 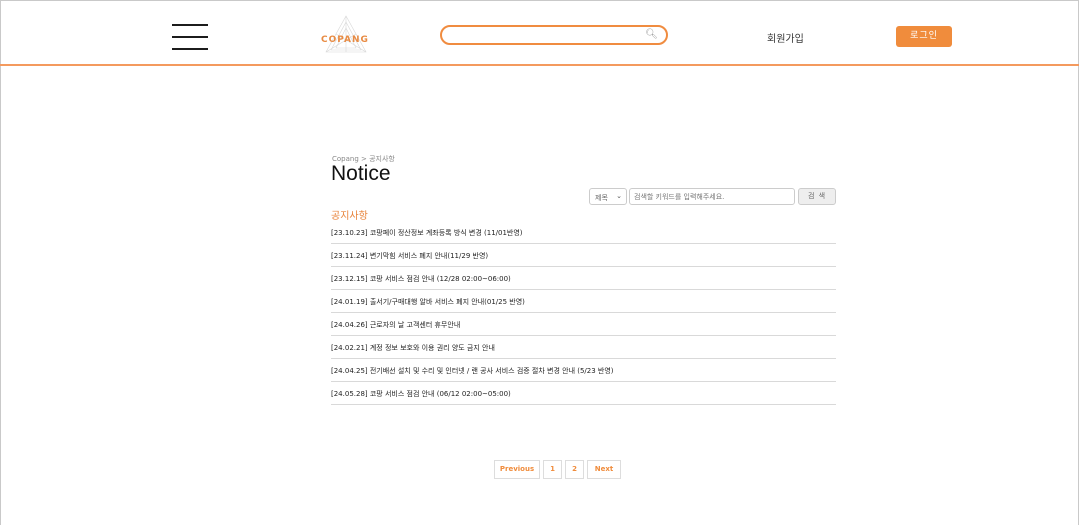 I want to click on filter-select: 제목 ⌄, so click(x=608, y=196).